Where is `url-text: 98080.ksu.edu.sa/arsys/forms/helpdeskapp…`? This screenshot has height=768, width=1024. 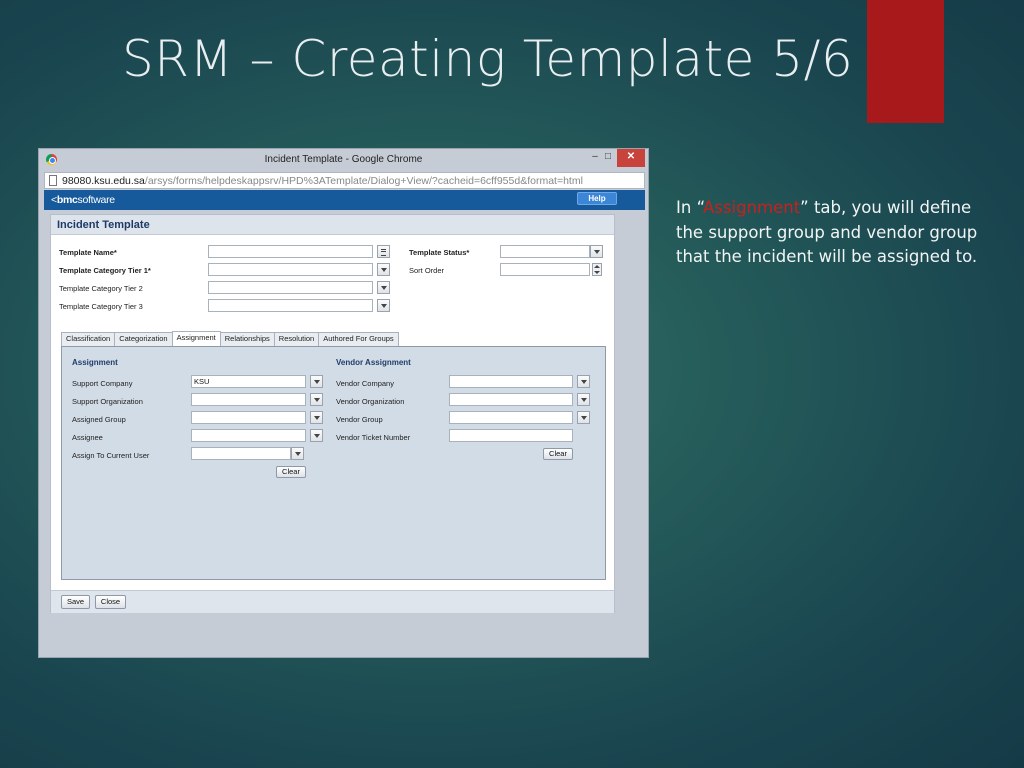 url-text: 98080.ksu.edu.sa/arsys/forms/helpdeskapp… is located at coordinates (322, 181).